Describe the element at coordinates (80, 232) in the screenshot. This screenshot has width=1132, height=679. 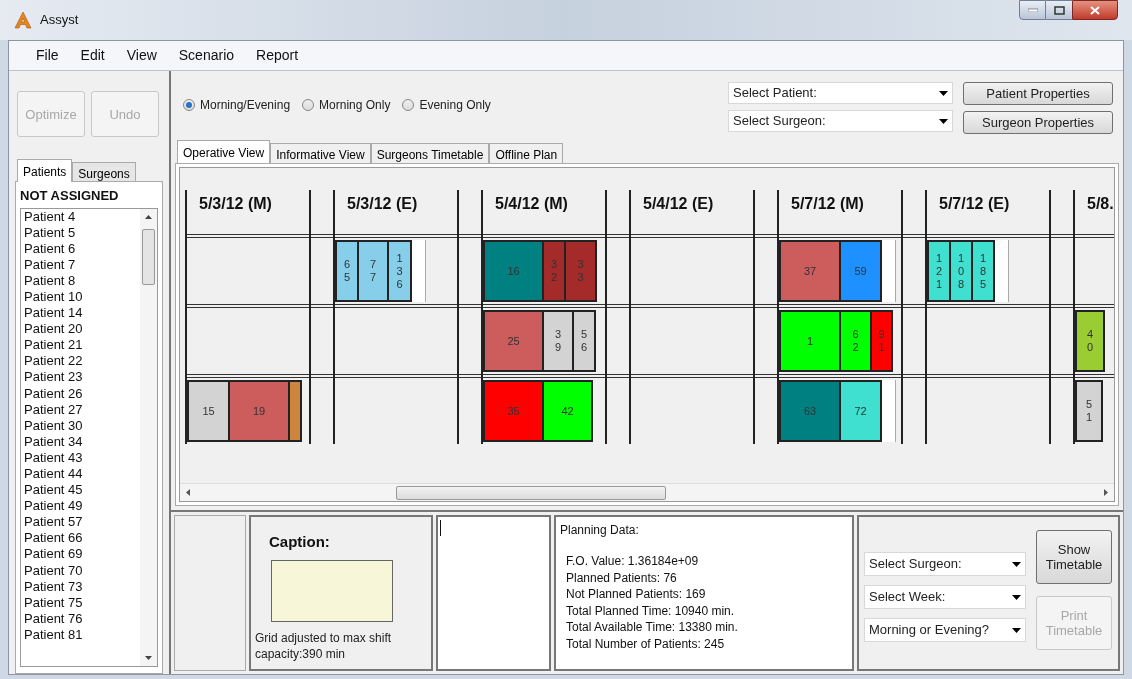
I see `list-item: Patient 5` at that location.